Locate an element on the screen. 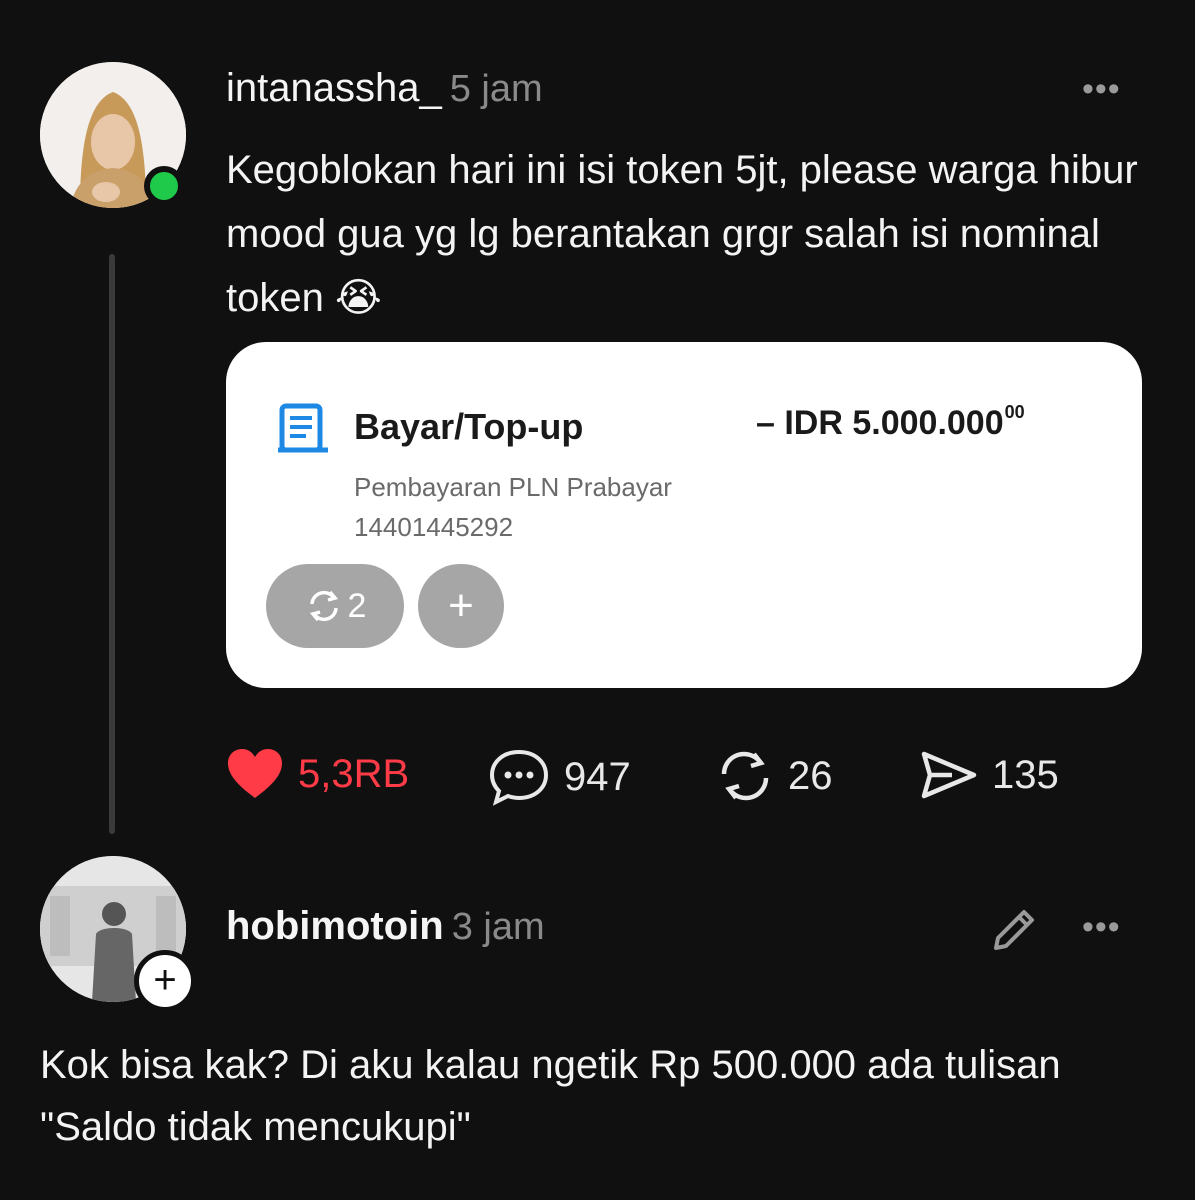 The image size is (1195, 1200). username: hobimotoin is located at coordinates (335, 926).